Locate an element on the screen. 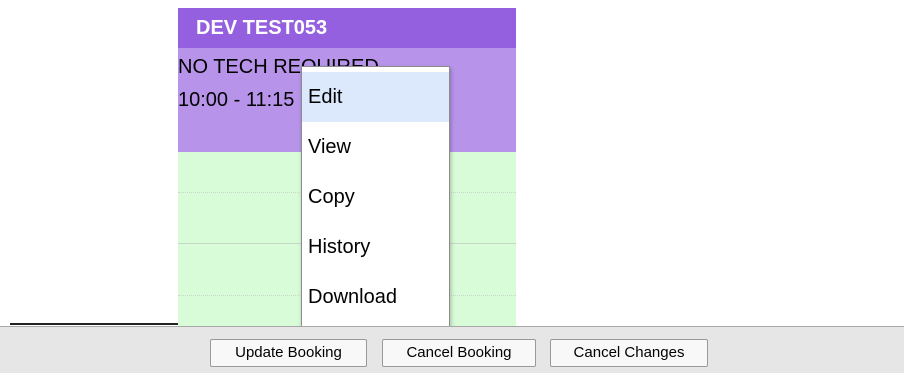 This screenshot has width=904, height=373. menu-item-view: View is located at coordinates (375, 147).